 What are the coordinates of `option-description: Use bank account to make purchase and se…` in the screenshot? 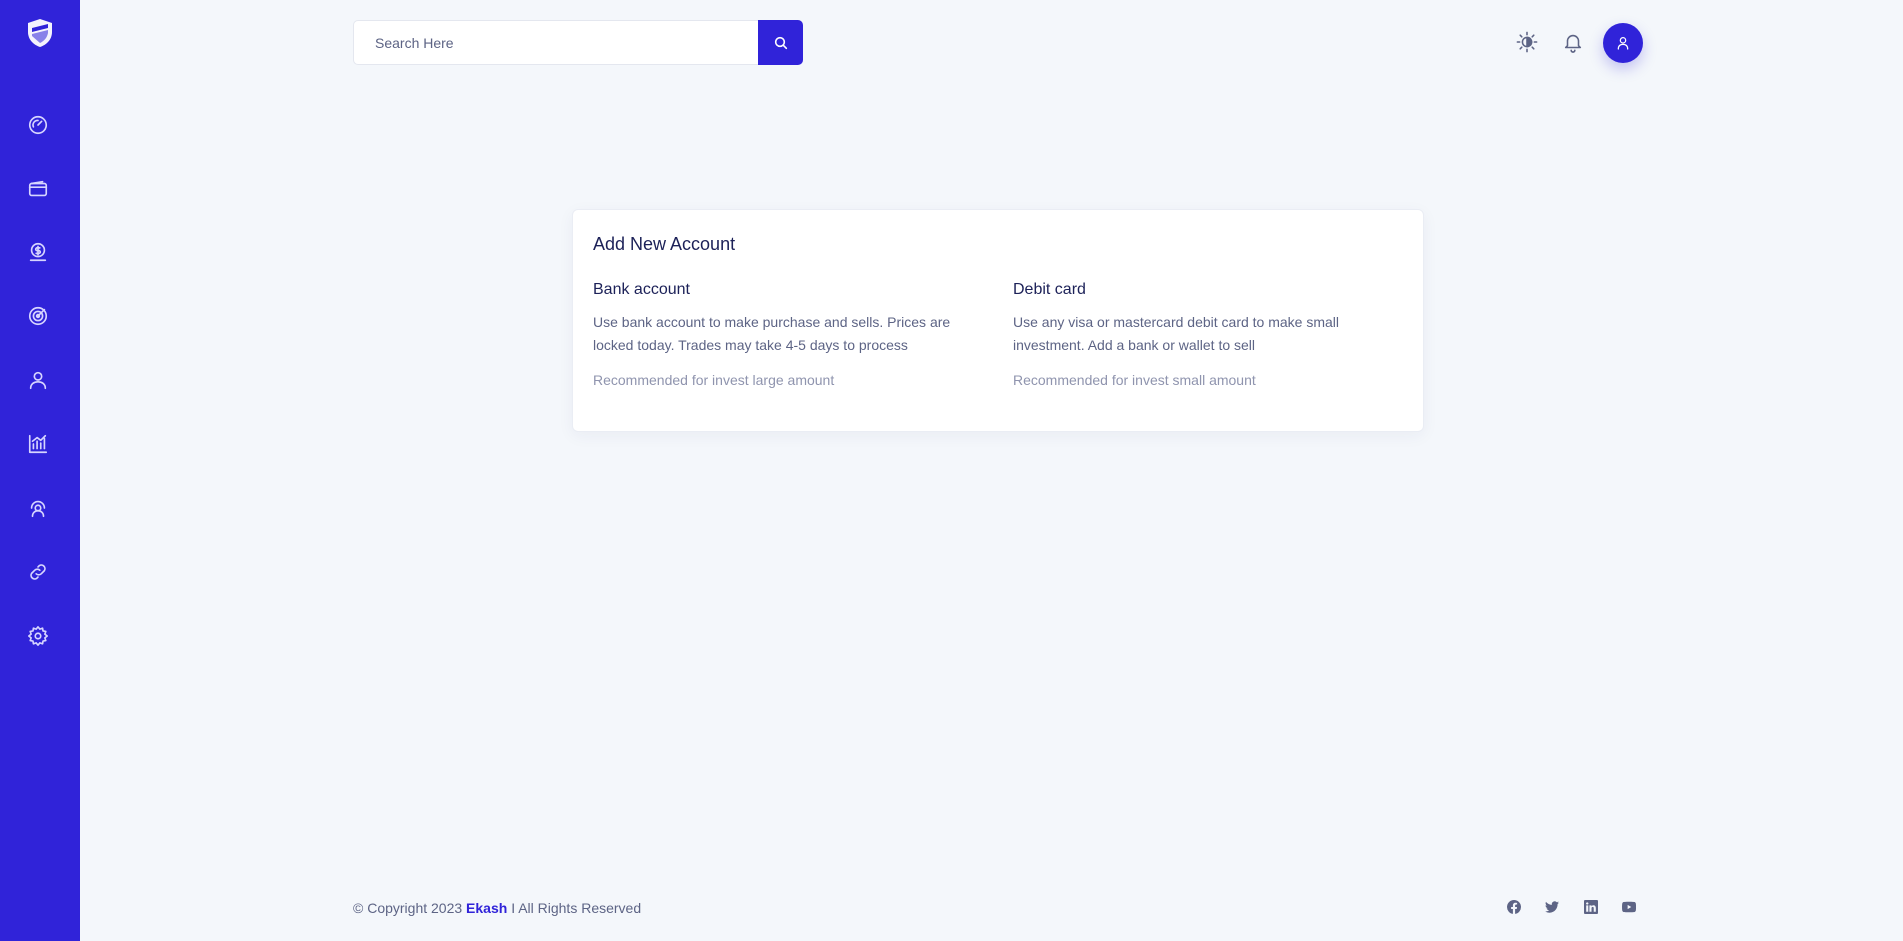 It's located at (772, 333).